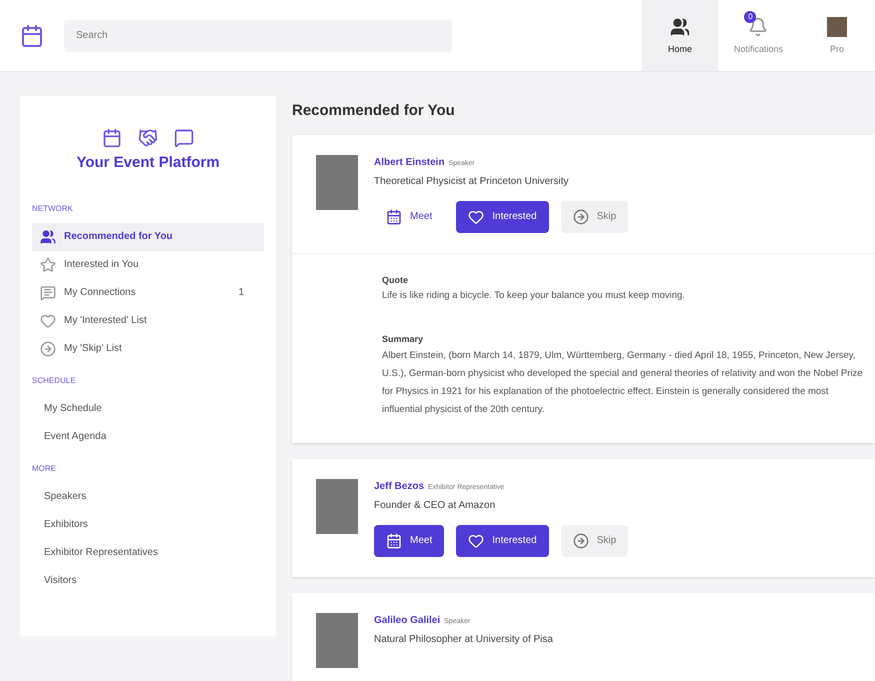  I want to click on detail-text: Life is like riding a bicycle. To keep your balance you must keep moving., so click(534, 296).